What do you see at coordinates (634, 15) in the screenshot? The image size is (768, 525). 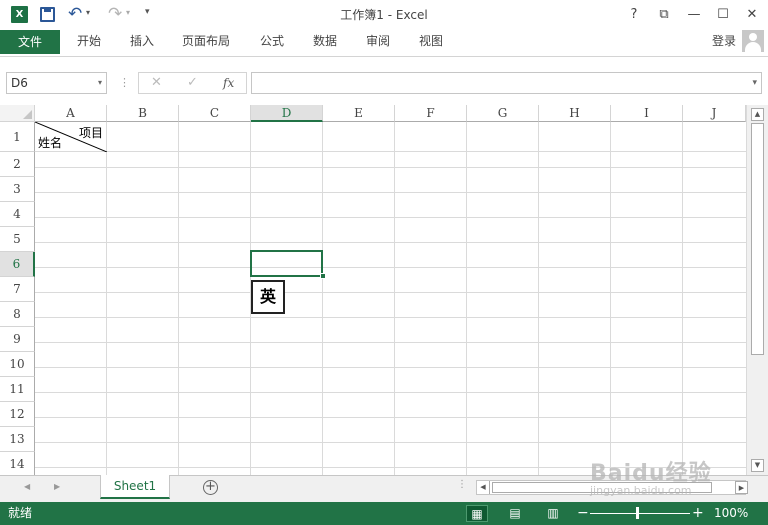 I see `help-button: ?` at bounding box center [634, 15].